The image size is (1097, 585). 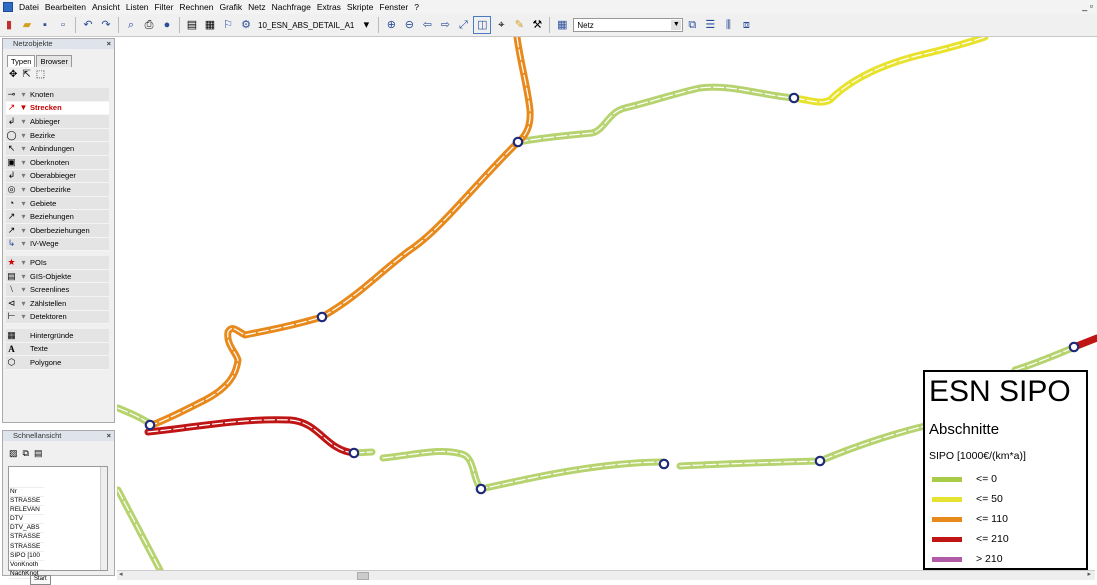 What do you see at coordinates (29, 7) in the screenshot?
I see `menu-datei: Datei` at bounding box center [29, 7].